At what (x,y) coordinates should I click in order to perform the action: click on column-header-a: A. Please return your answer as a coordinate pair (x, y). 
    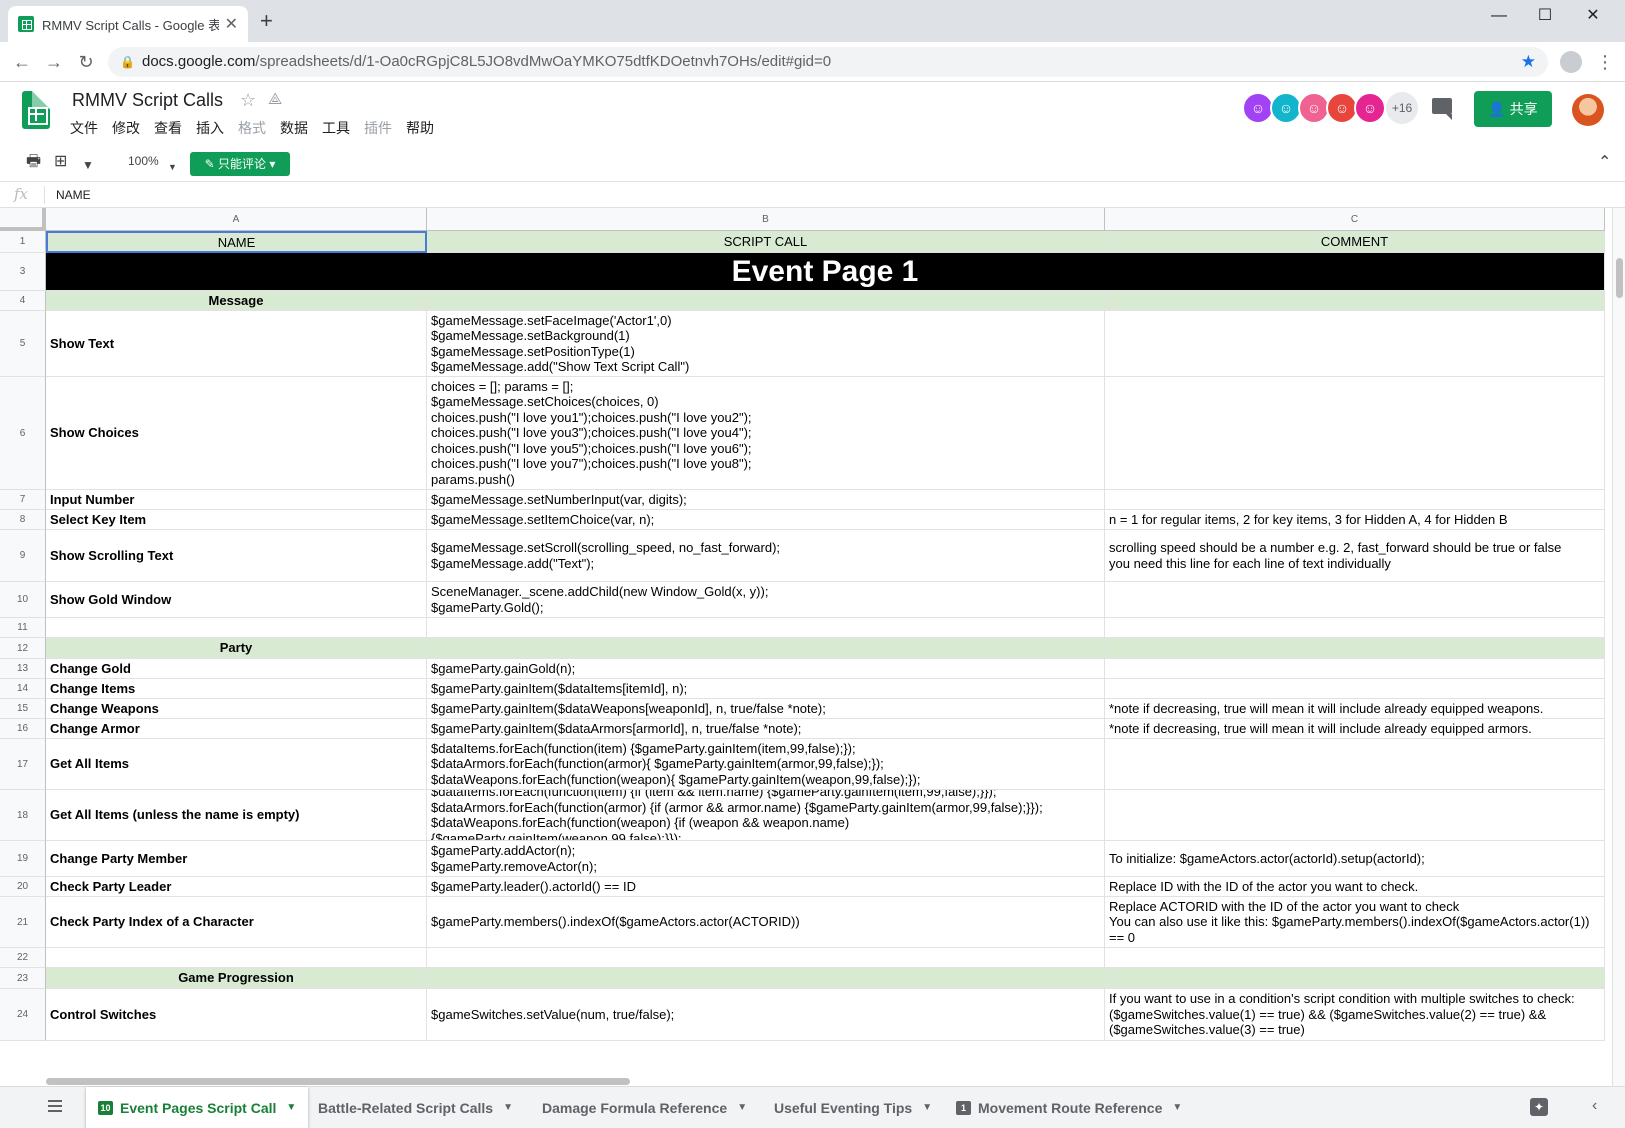
    Looking at the image, I should click on (236, 219).